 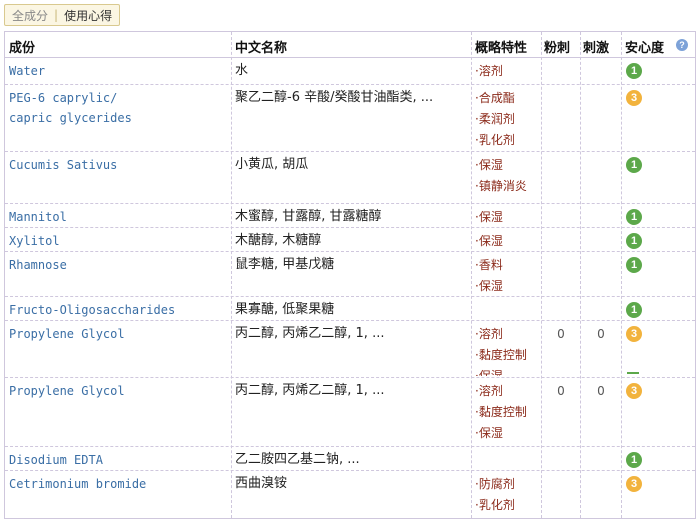 What do you see at coordinates (285, 264) in the screenshot?
I see `chinese-name: 鼠李糖, 甲基戊糖` at bounding box center [285, 264].